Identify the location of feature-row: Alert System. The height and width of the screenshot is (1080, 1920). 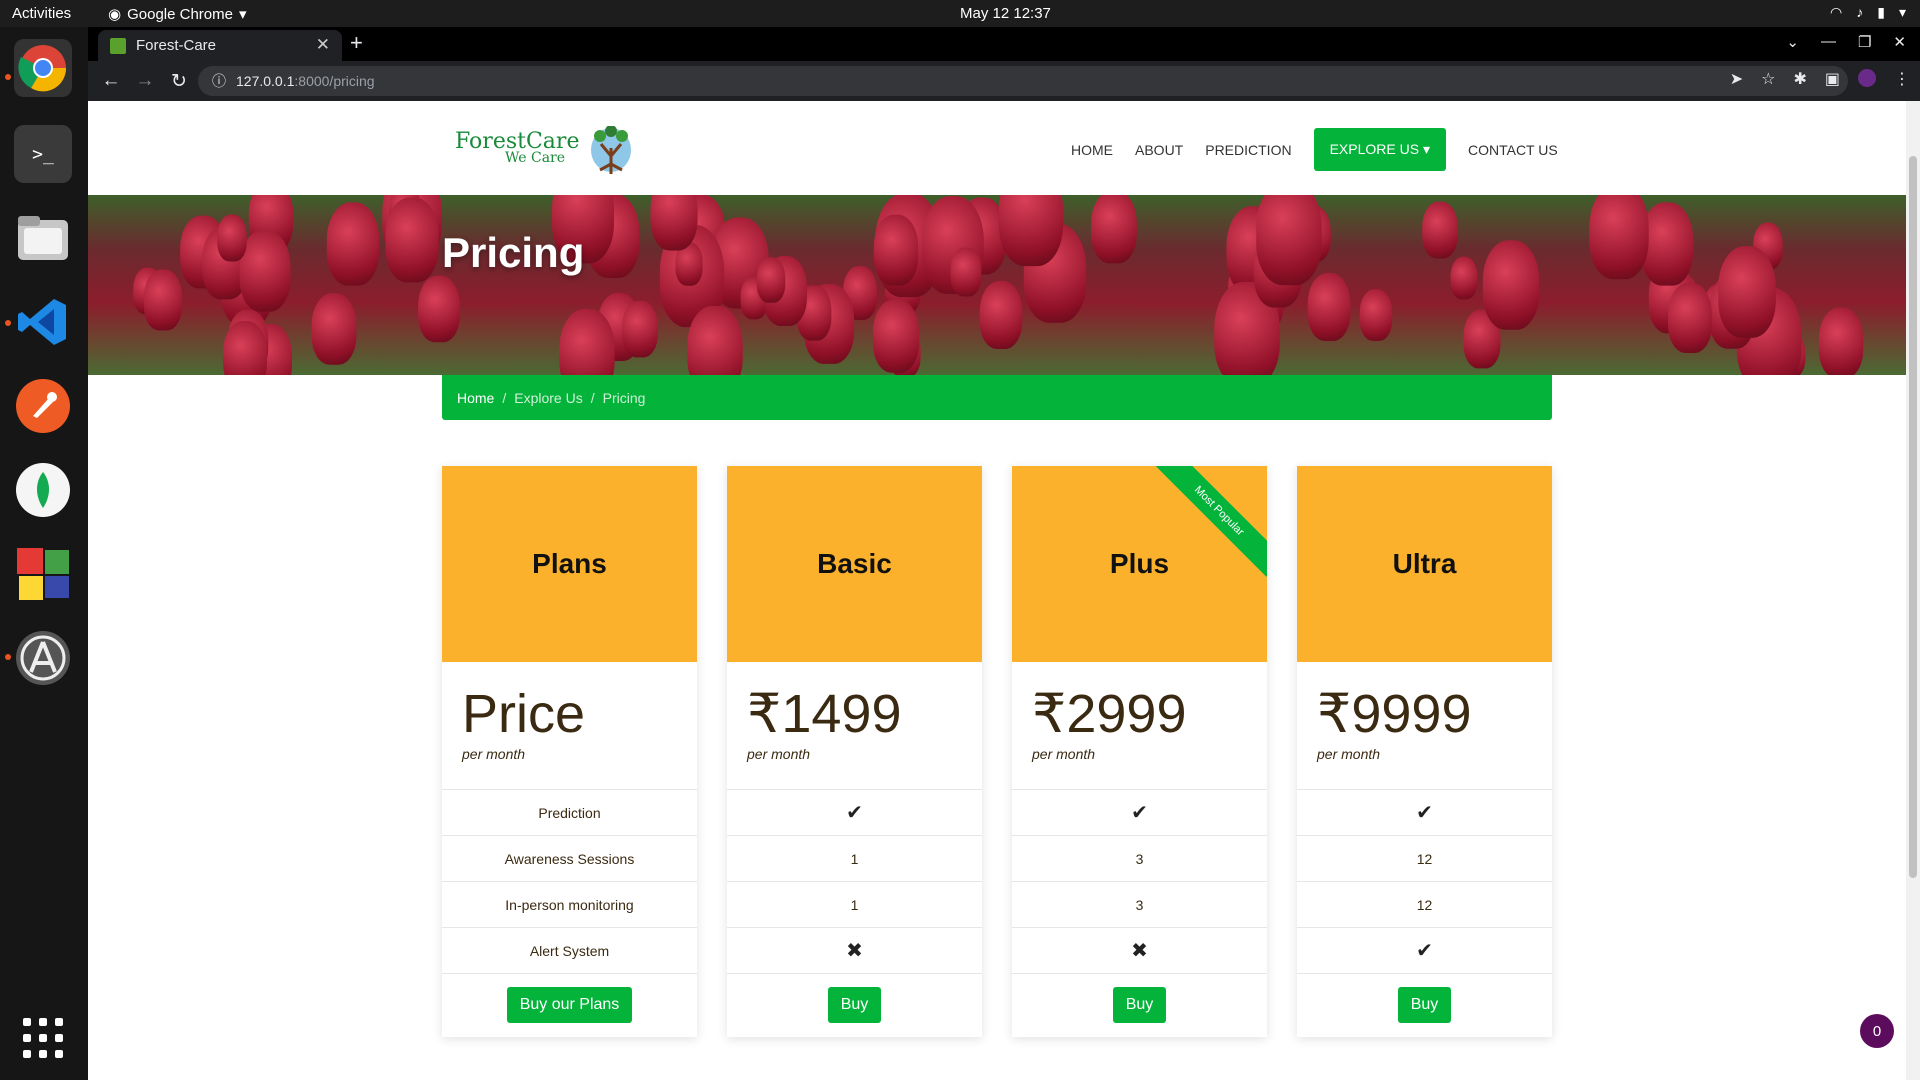
(569, 951).